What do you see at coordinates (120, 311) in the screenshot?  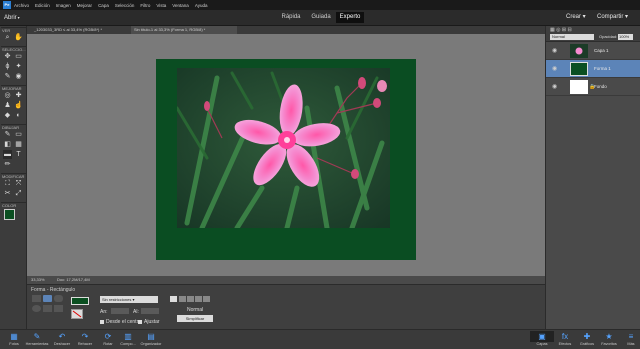 I see `width-field` at bounding box center [120, 311].